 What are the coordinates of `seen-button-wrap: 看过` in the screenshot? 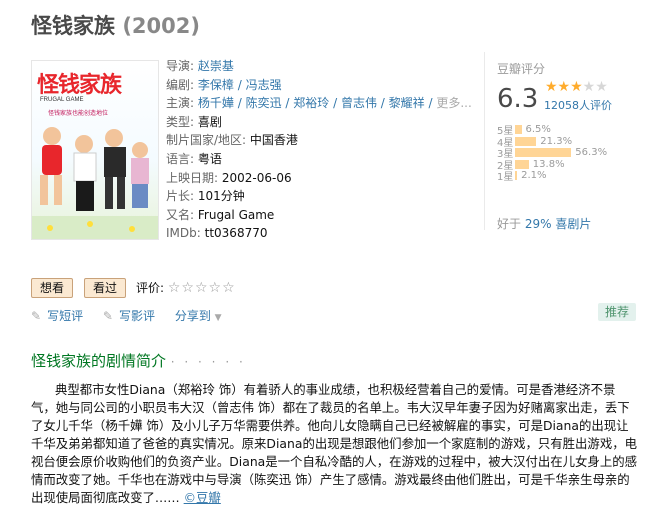 It's located at (105, 288).